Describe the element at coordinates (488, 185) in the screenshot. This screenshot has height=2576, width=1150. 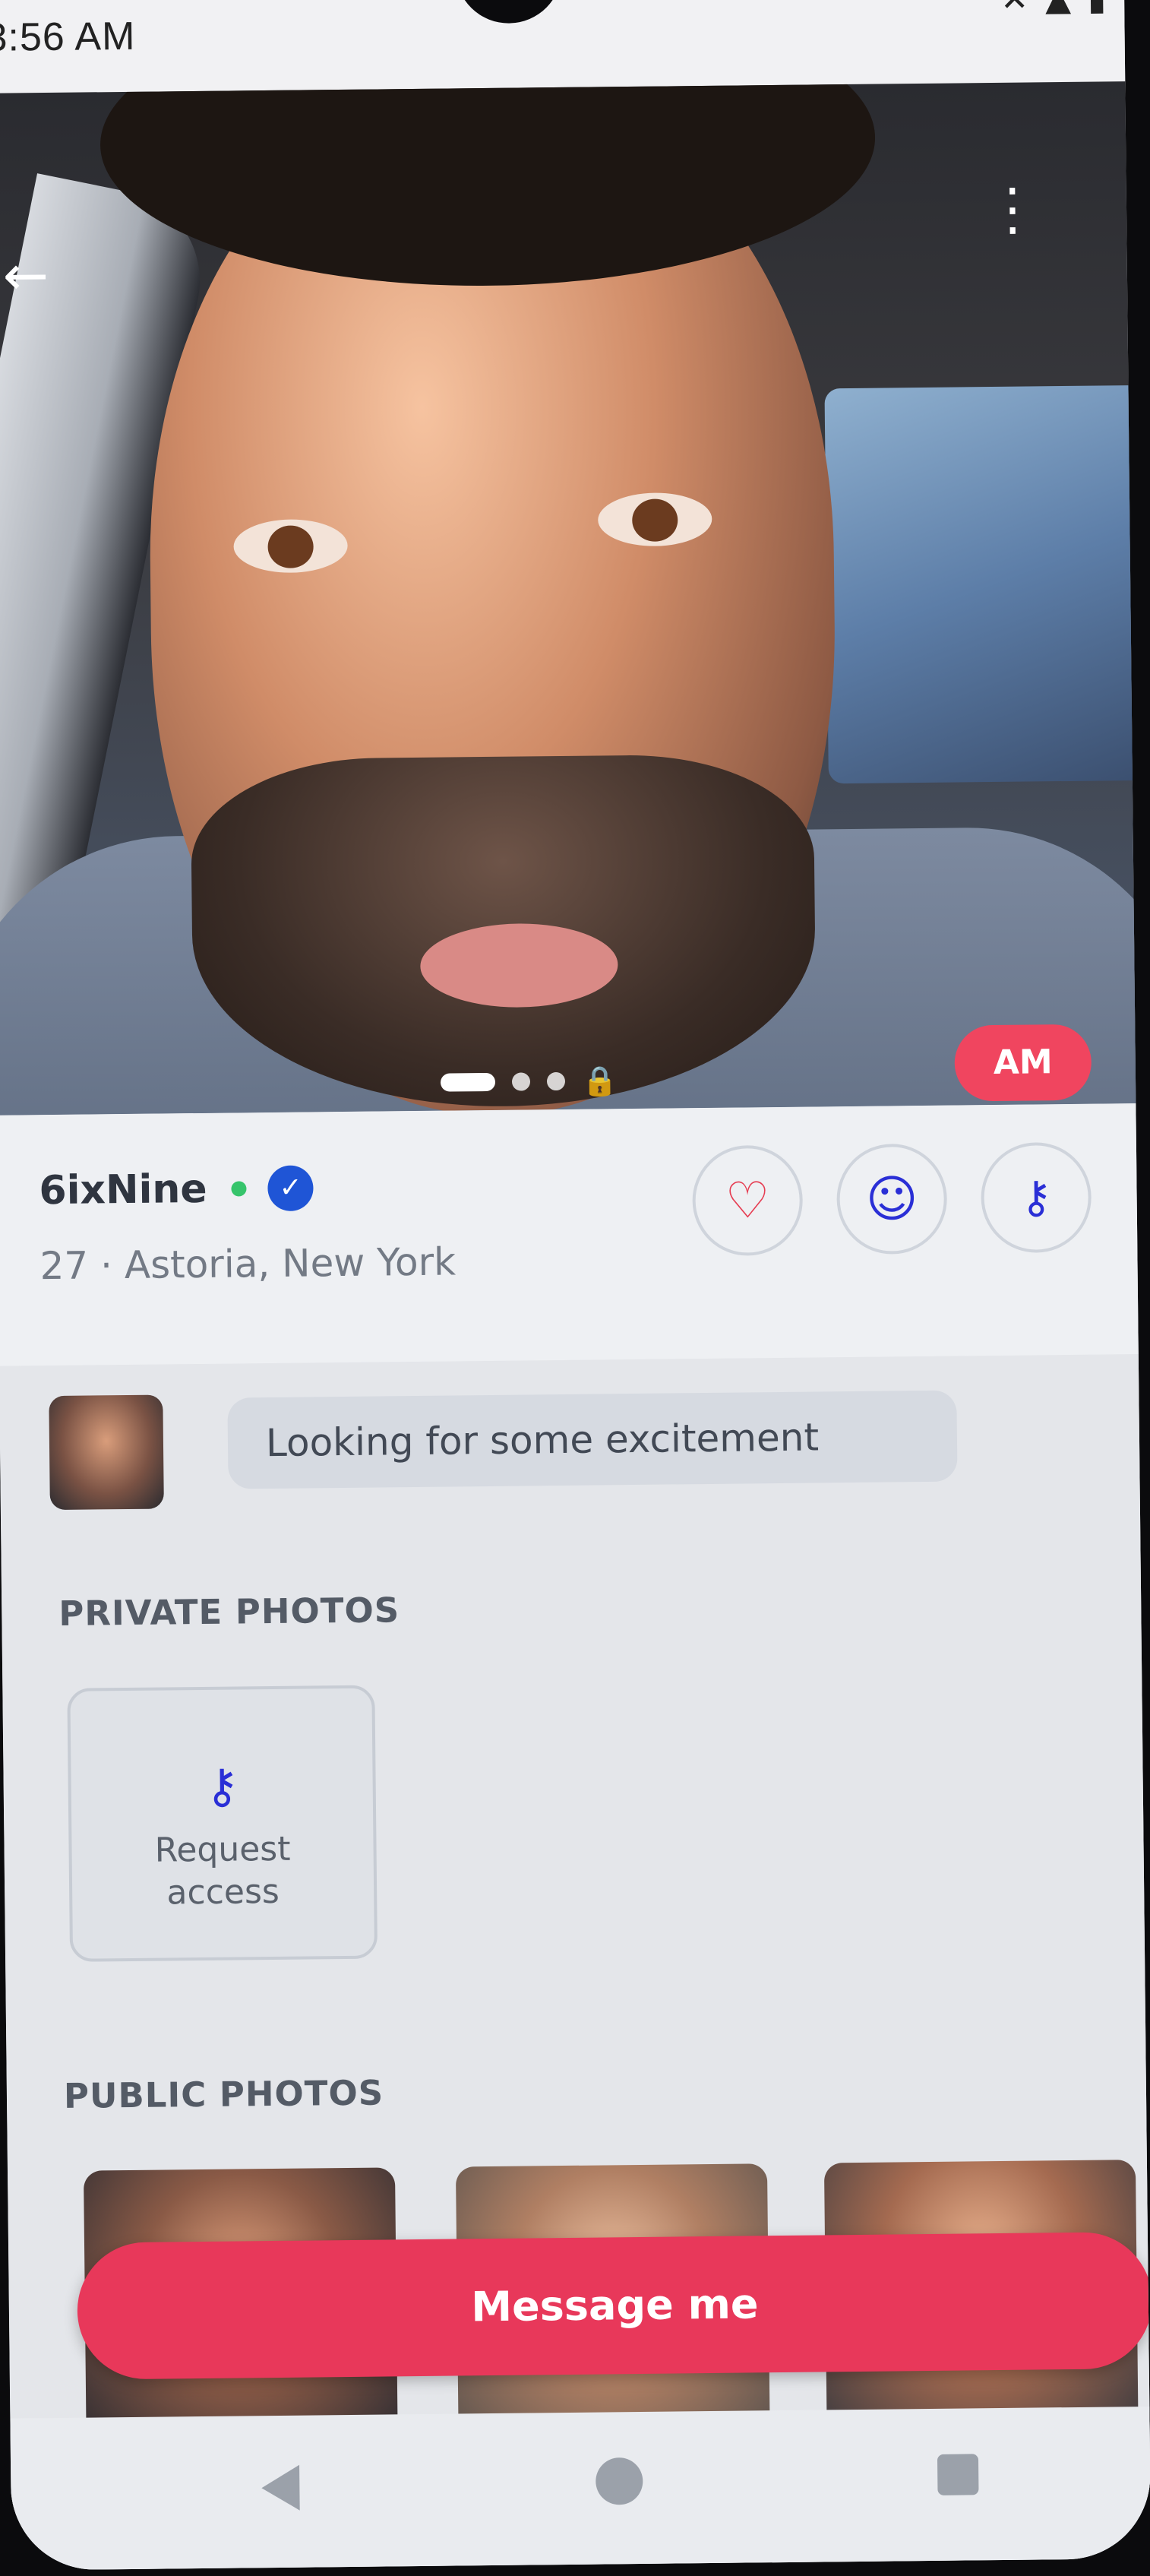
I see `photo-hair` at that location.